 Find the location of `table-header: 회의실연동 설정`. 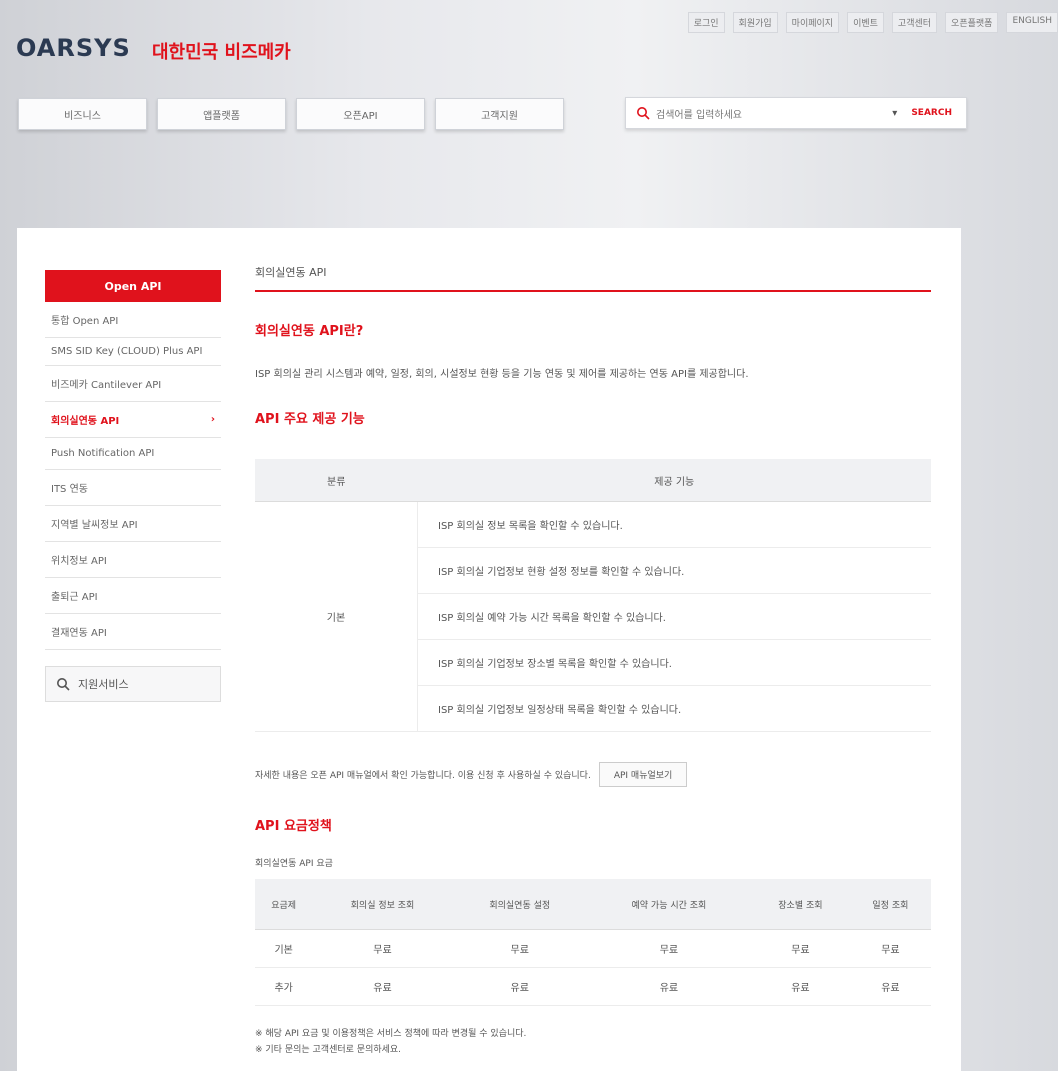

table-header: 회의실연동 설정 is located at coordinates (519, 904).